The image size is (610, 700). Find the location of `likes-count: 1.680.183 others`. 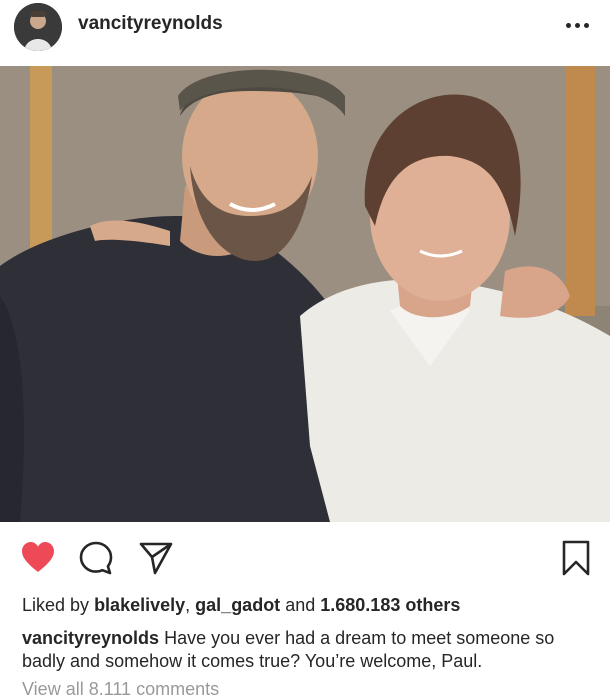

likes-count: 1.680.183 others is located at coordinates (390, 605).